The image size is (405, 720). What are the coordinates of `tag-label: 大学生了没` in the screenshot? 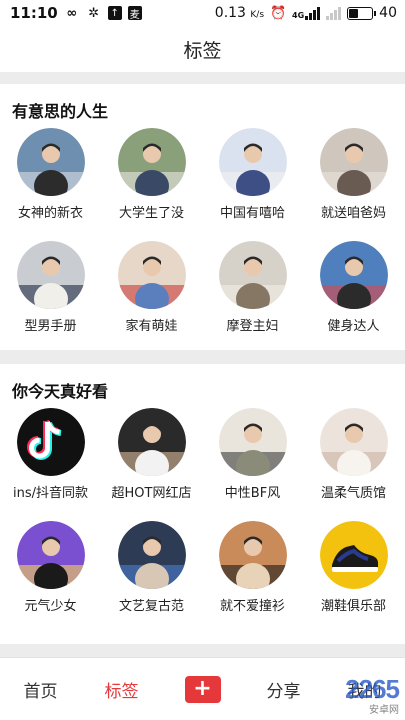 It's located at (151, 213).